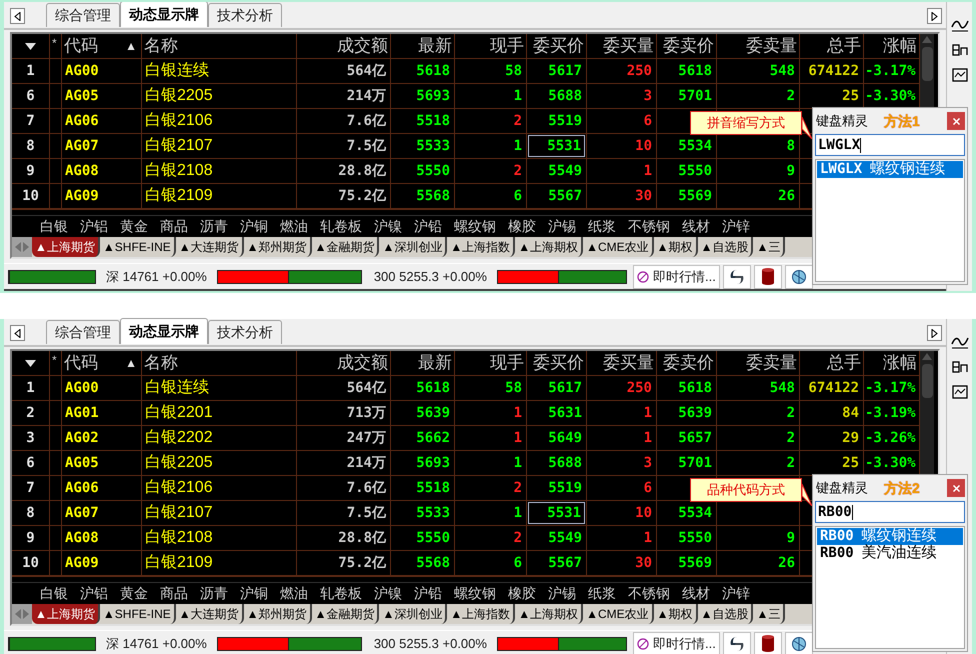  What do you see at coordinates (433, 413) in the screenshot?
I see `table-cell-text: 5639` at bounding box center [433, 413].